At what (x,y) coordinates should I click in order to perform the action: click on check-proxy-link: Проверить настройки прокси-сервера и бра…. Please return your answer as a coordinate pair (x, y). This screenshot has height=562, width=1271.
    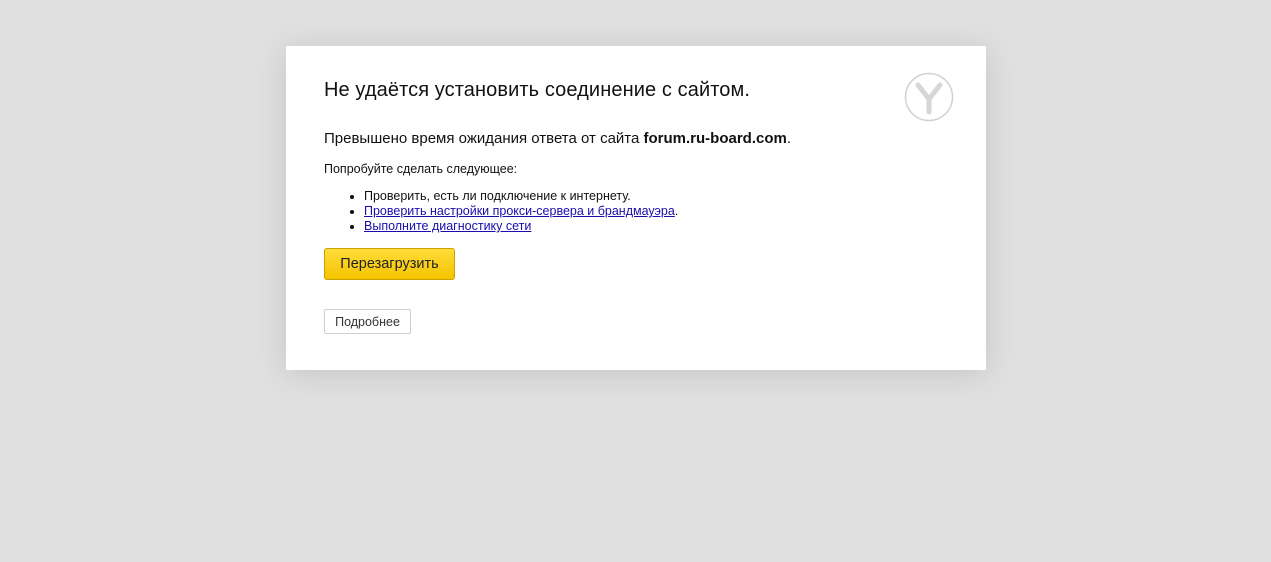
    Looking at the image, I should click on (519, 211).